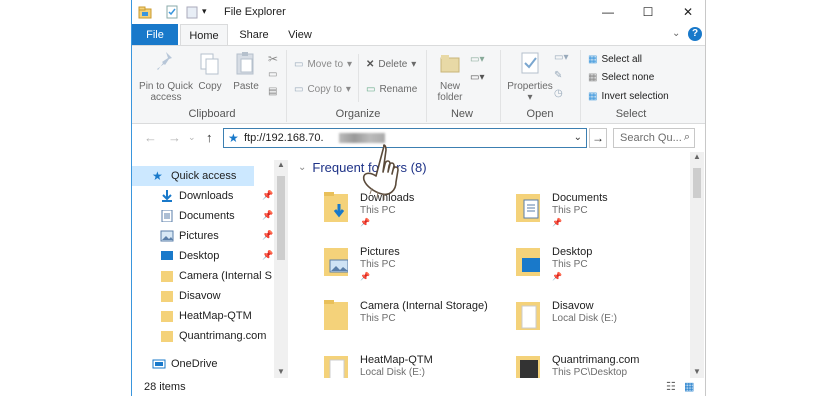  What do you see at coordinates (210, 71) in the screenshot?
I see `copy-button: Copy` at bounding box center [210, 71].